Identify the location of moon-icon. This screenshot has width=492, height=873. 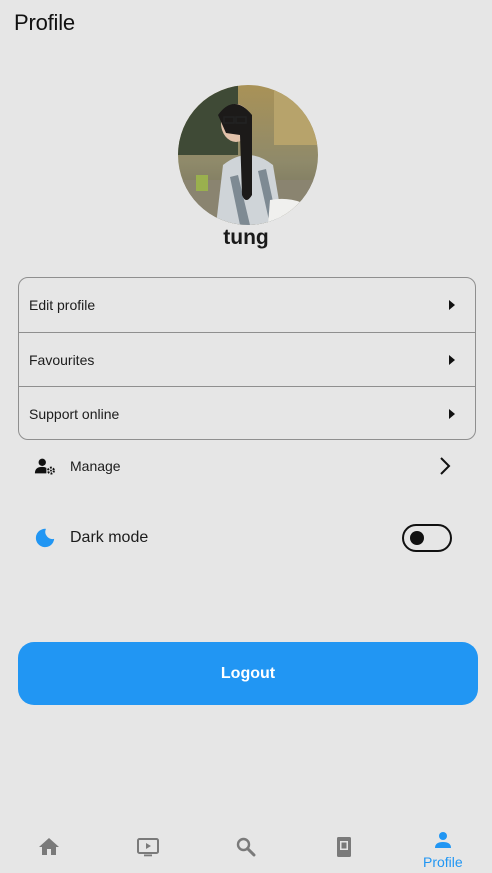
(45, 538).